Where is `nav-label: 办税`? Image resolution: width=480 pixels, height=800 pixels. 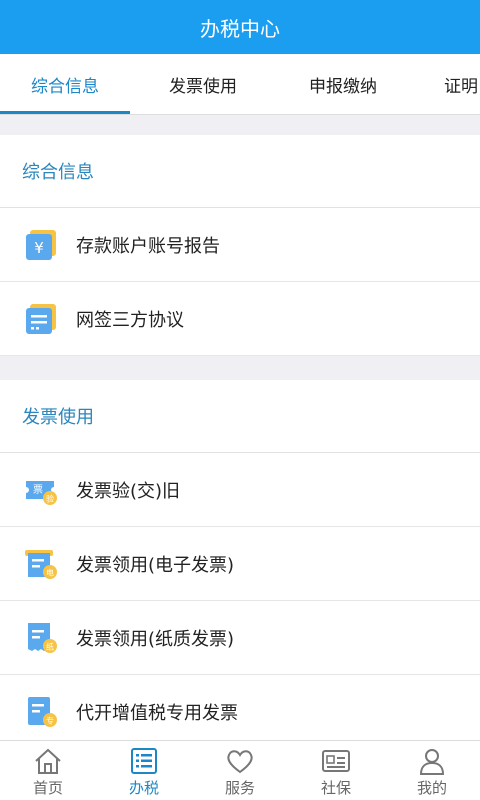 nav-label: 办税 is located at coordinates (143, 788).